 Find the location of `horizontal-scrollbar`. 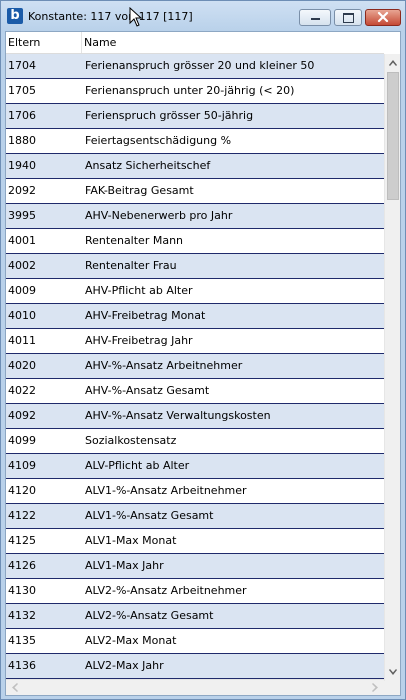

horizontal-scrollbar is located at coordinates (195, 687).